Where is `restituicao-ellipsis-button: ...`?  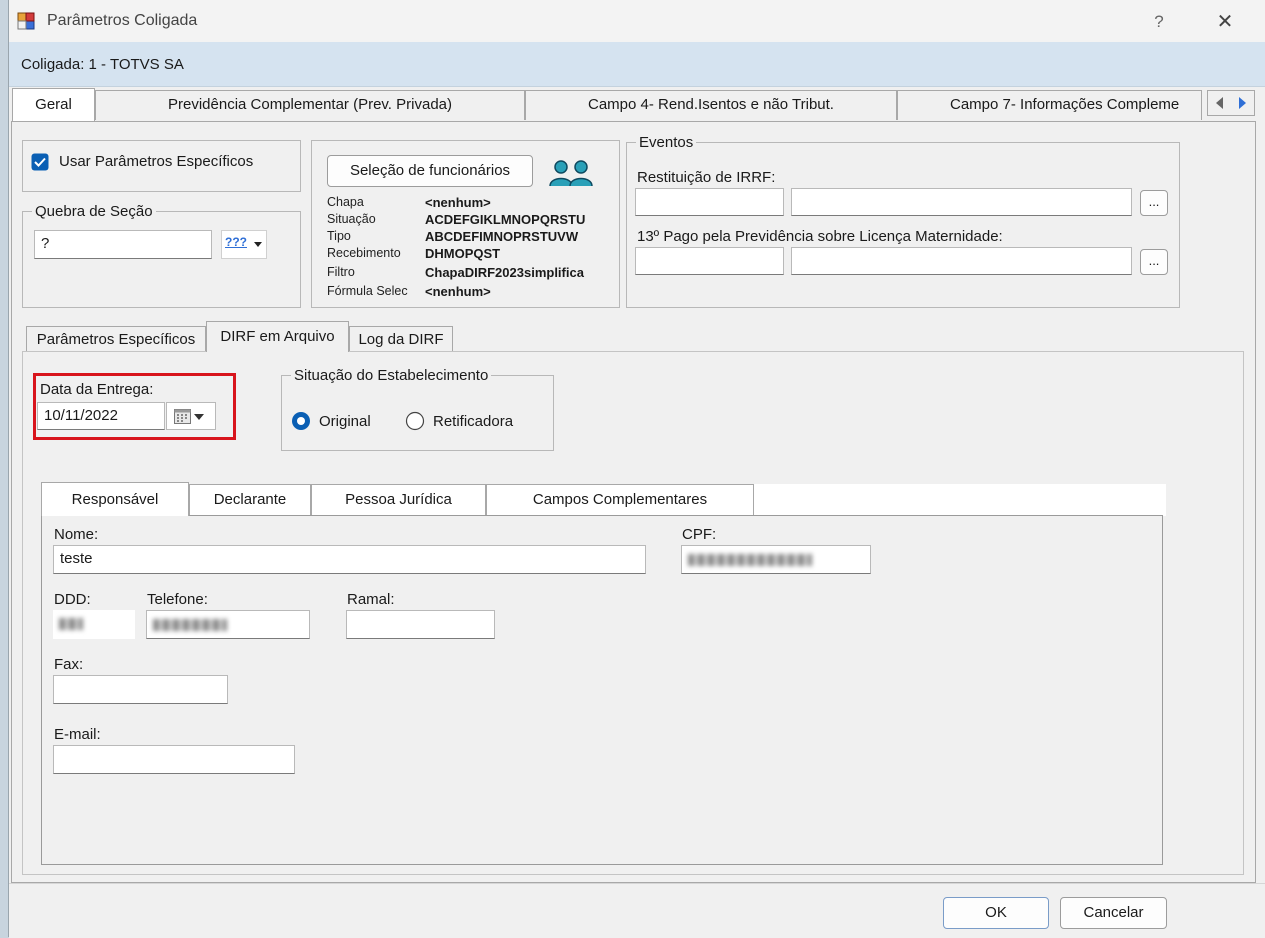
restituicao-ellipsis-button: ... is located at coordinates (1154, 203).